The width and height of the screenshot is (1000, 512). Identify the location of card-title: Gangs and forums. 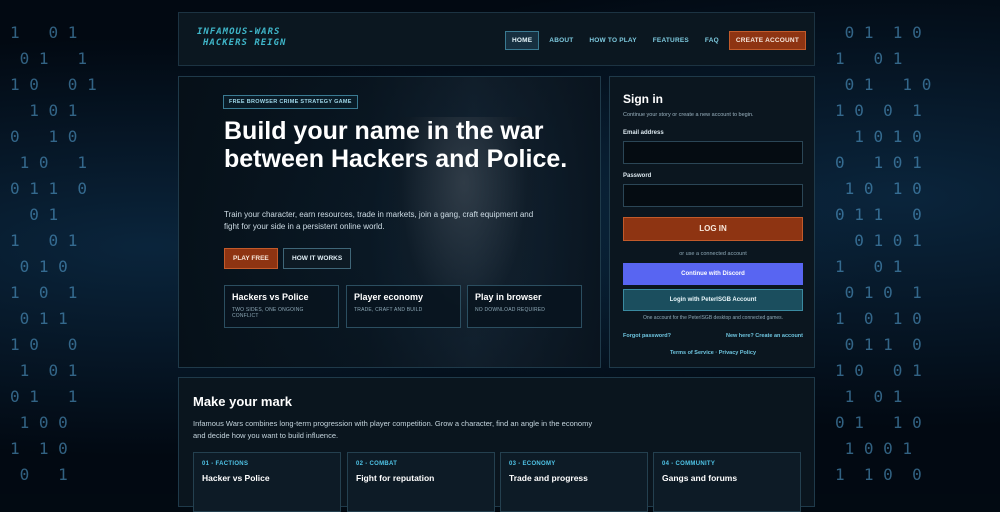
(700, 478).